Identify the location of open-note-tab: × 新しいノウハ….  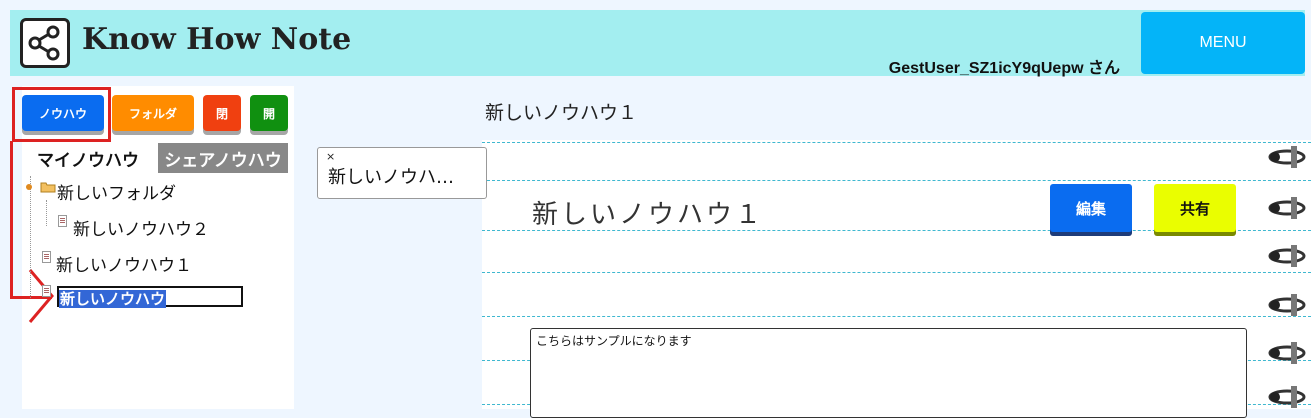
(402, 173).